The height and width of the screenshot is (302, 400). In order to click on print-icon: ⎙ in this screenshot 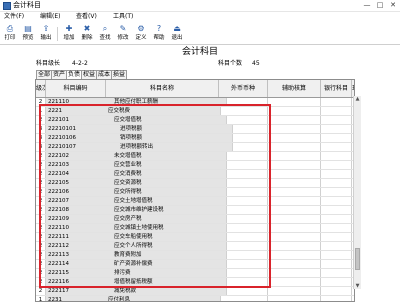, I will do `click(10, 28)`.